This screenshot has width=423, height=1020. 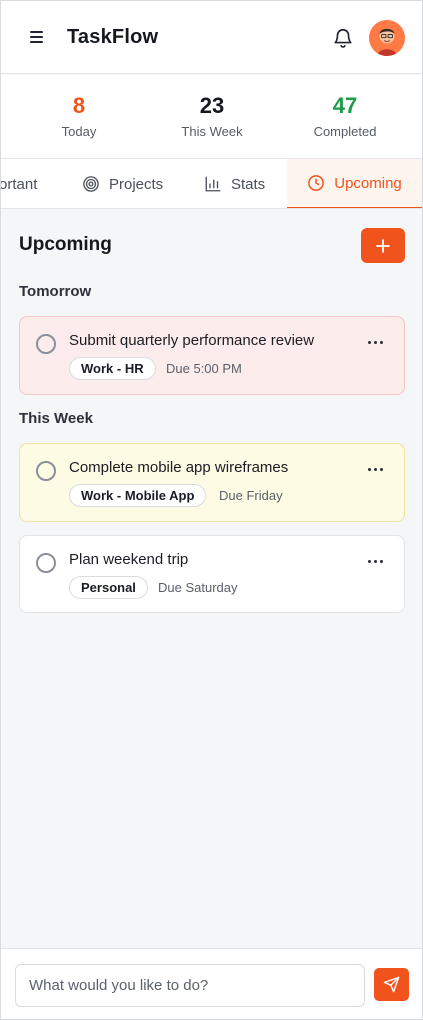 I want to click on bell-icon, so click(x=343, y=38).